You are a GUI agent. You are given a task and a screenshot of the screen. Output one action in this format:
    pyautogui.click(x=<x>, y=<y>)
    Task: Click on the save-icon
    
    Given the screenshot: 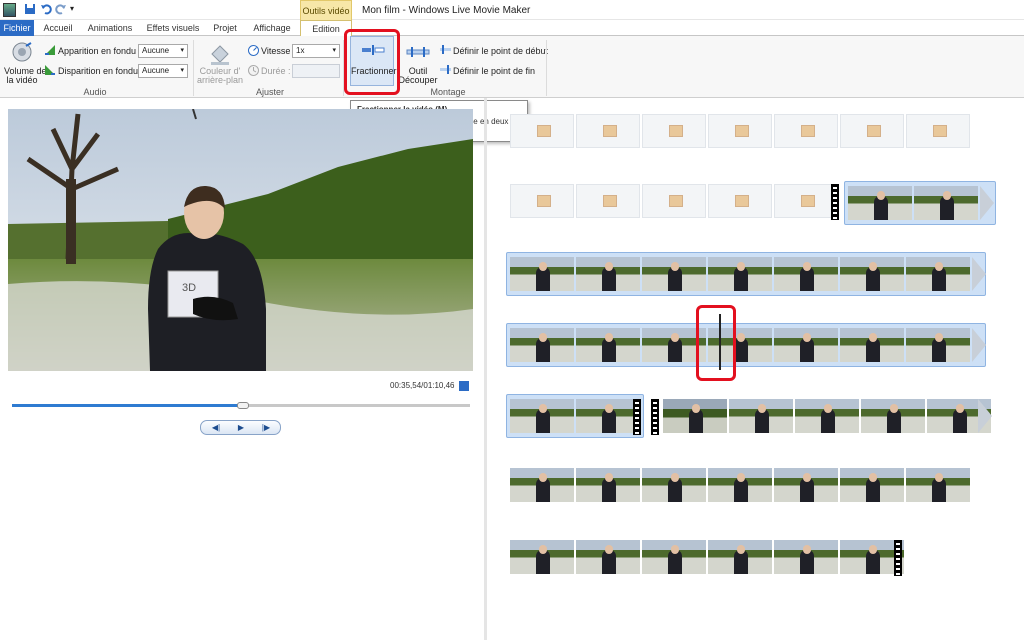 What is the action you would take?
    pyautogui.click(x=30, y=9)
    